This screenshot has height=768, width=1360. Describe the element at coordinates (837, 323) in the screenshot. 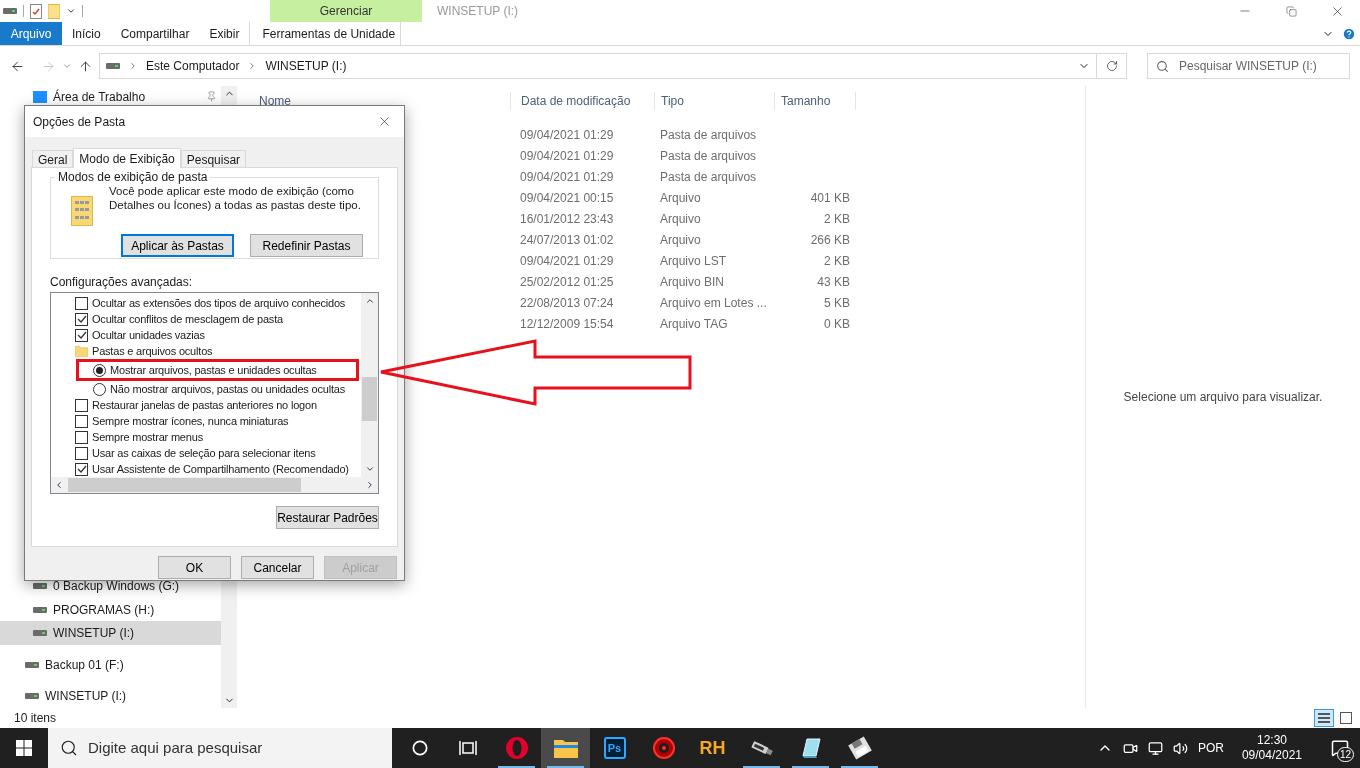

I see `table-cell: 0 KB` at that location.